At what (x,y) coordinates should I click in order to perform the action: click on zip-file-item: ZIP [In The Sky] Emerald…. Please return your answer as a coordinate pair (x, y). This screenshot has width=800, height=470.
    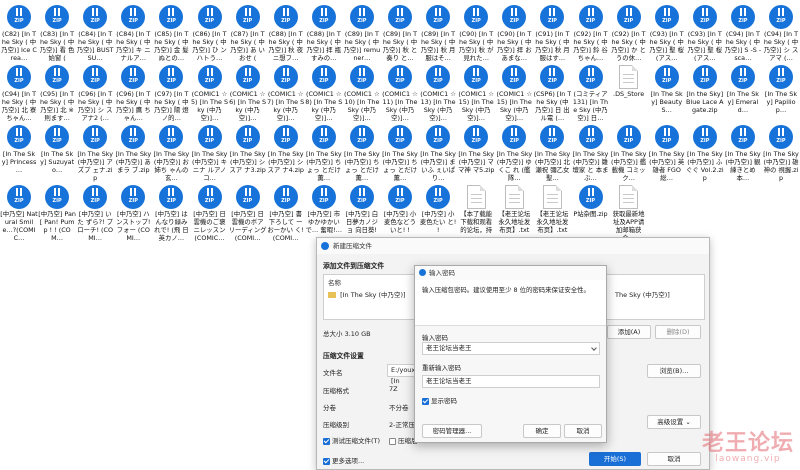
    Looking at the image, I should click on (743, 92).